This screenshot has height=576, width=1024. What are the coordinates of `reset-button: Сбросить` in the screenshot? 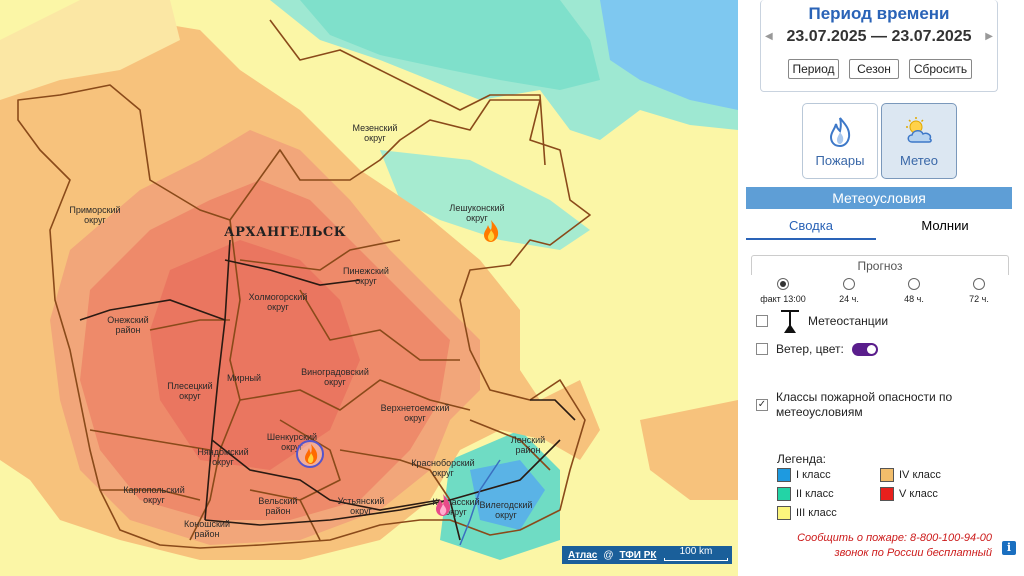 It's located at (940, 69).